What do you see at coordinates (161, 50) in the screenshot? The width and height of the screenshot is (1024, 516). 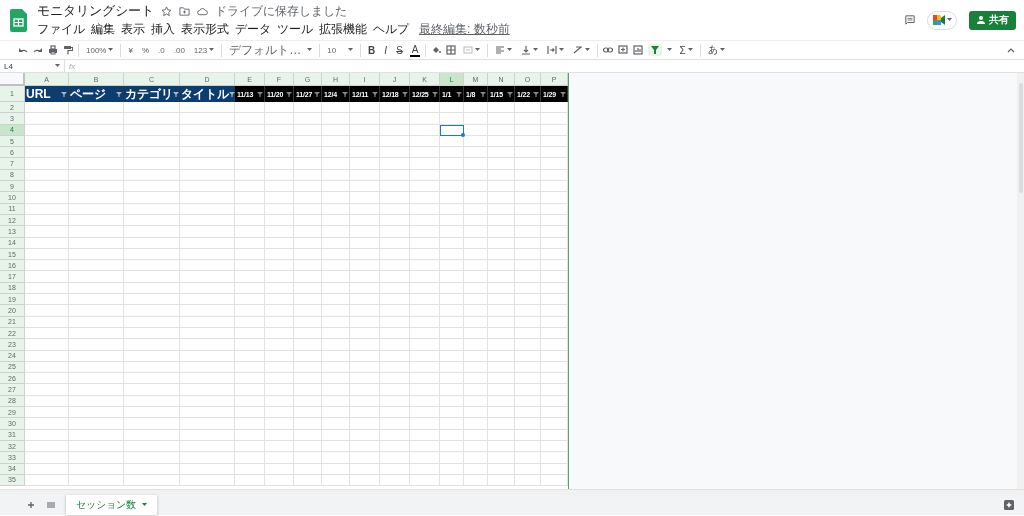 I see `decrease-decimal-button: .0` at bounding box center [161, 50].